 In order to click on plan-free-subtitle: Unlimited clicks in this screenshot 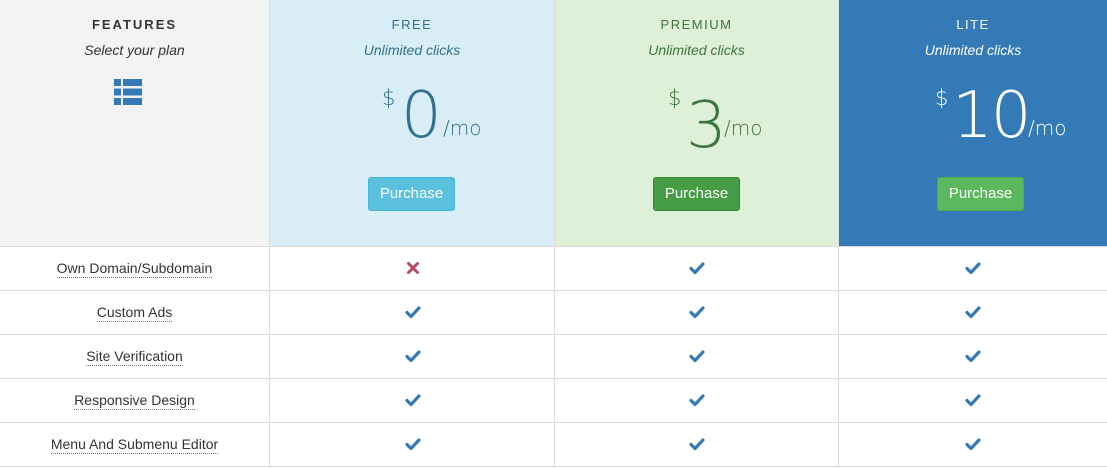, I will do `click(412, 50)`.